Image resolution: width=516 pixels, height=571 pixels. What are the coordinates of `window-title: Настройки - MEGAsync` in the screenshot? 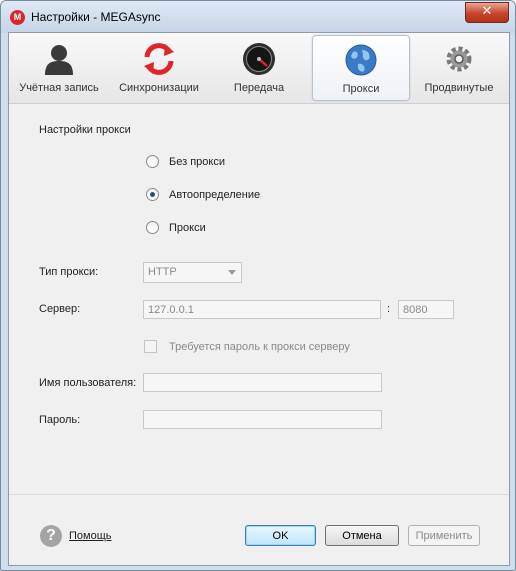 It's located at (96, 17).